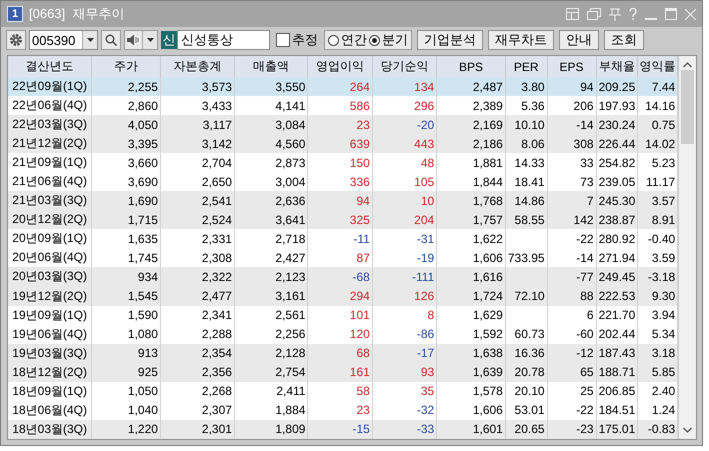  Describe the element at coordinates (687, 247) in the screenshot. I see `scrollbar` at that location.